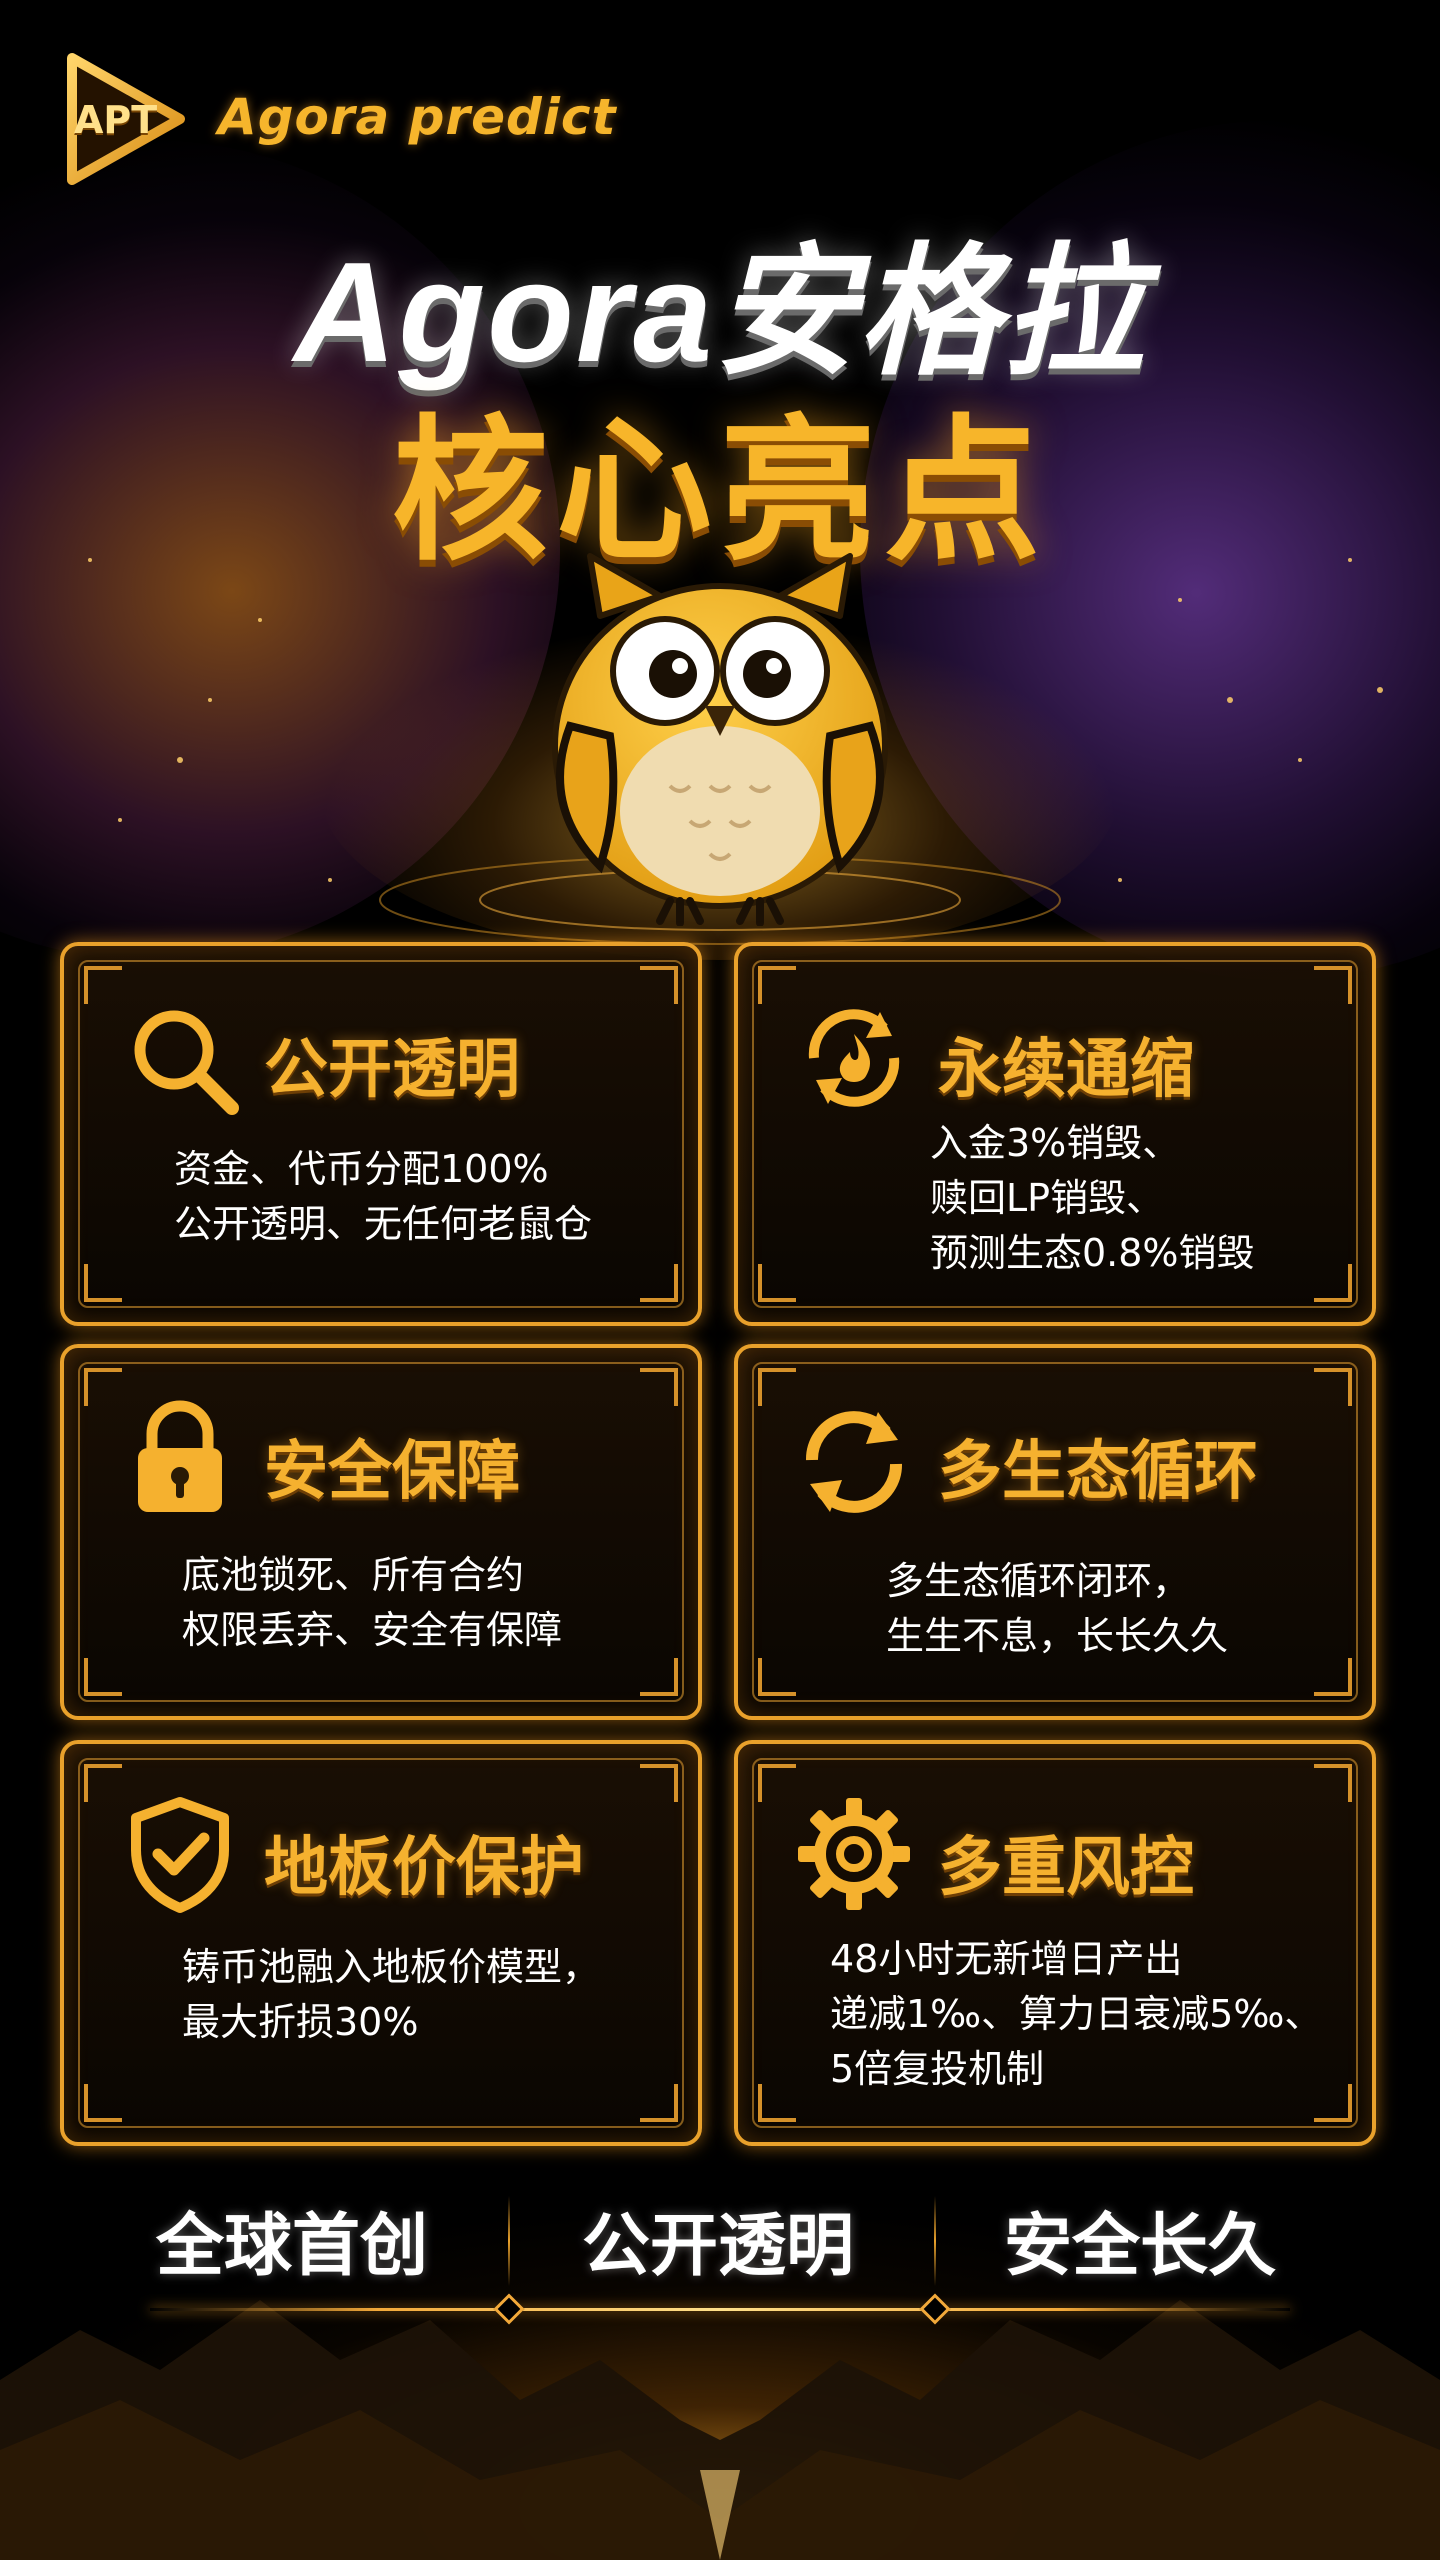  I want to click on card-line: 权限丢弃、安全有保障, so click(372, 1630).